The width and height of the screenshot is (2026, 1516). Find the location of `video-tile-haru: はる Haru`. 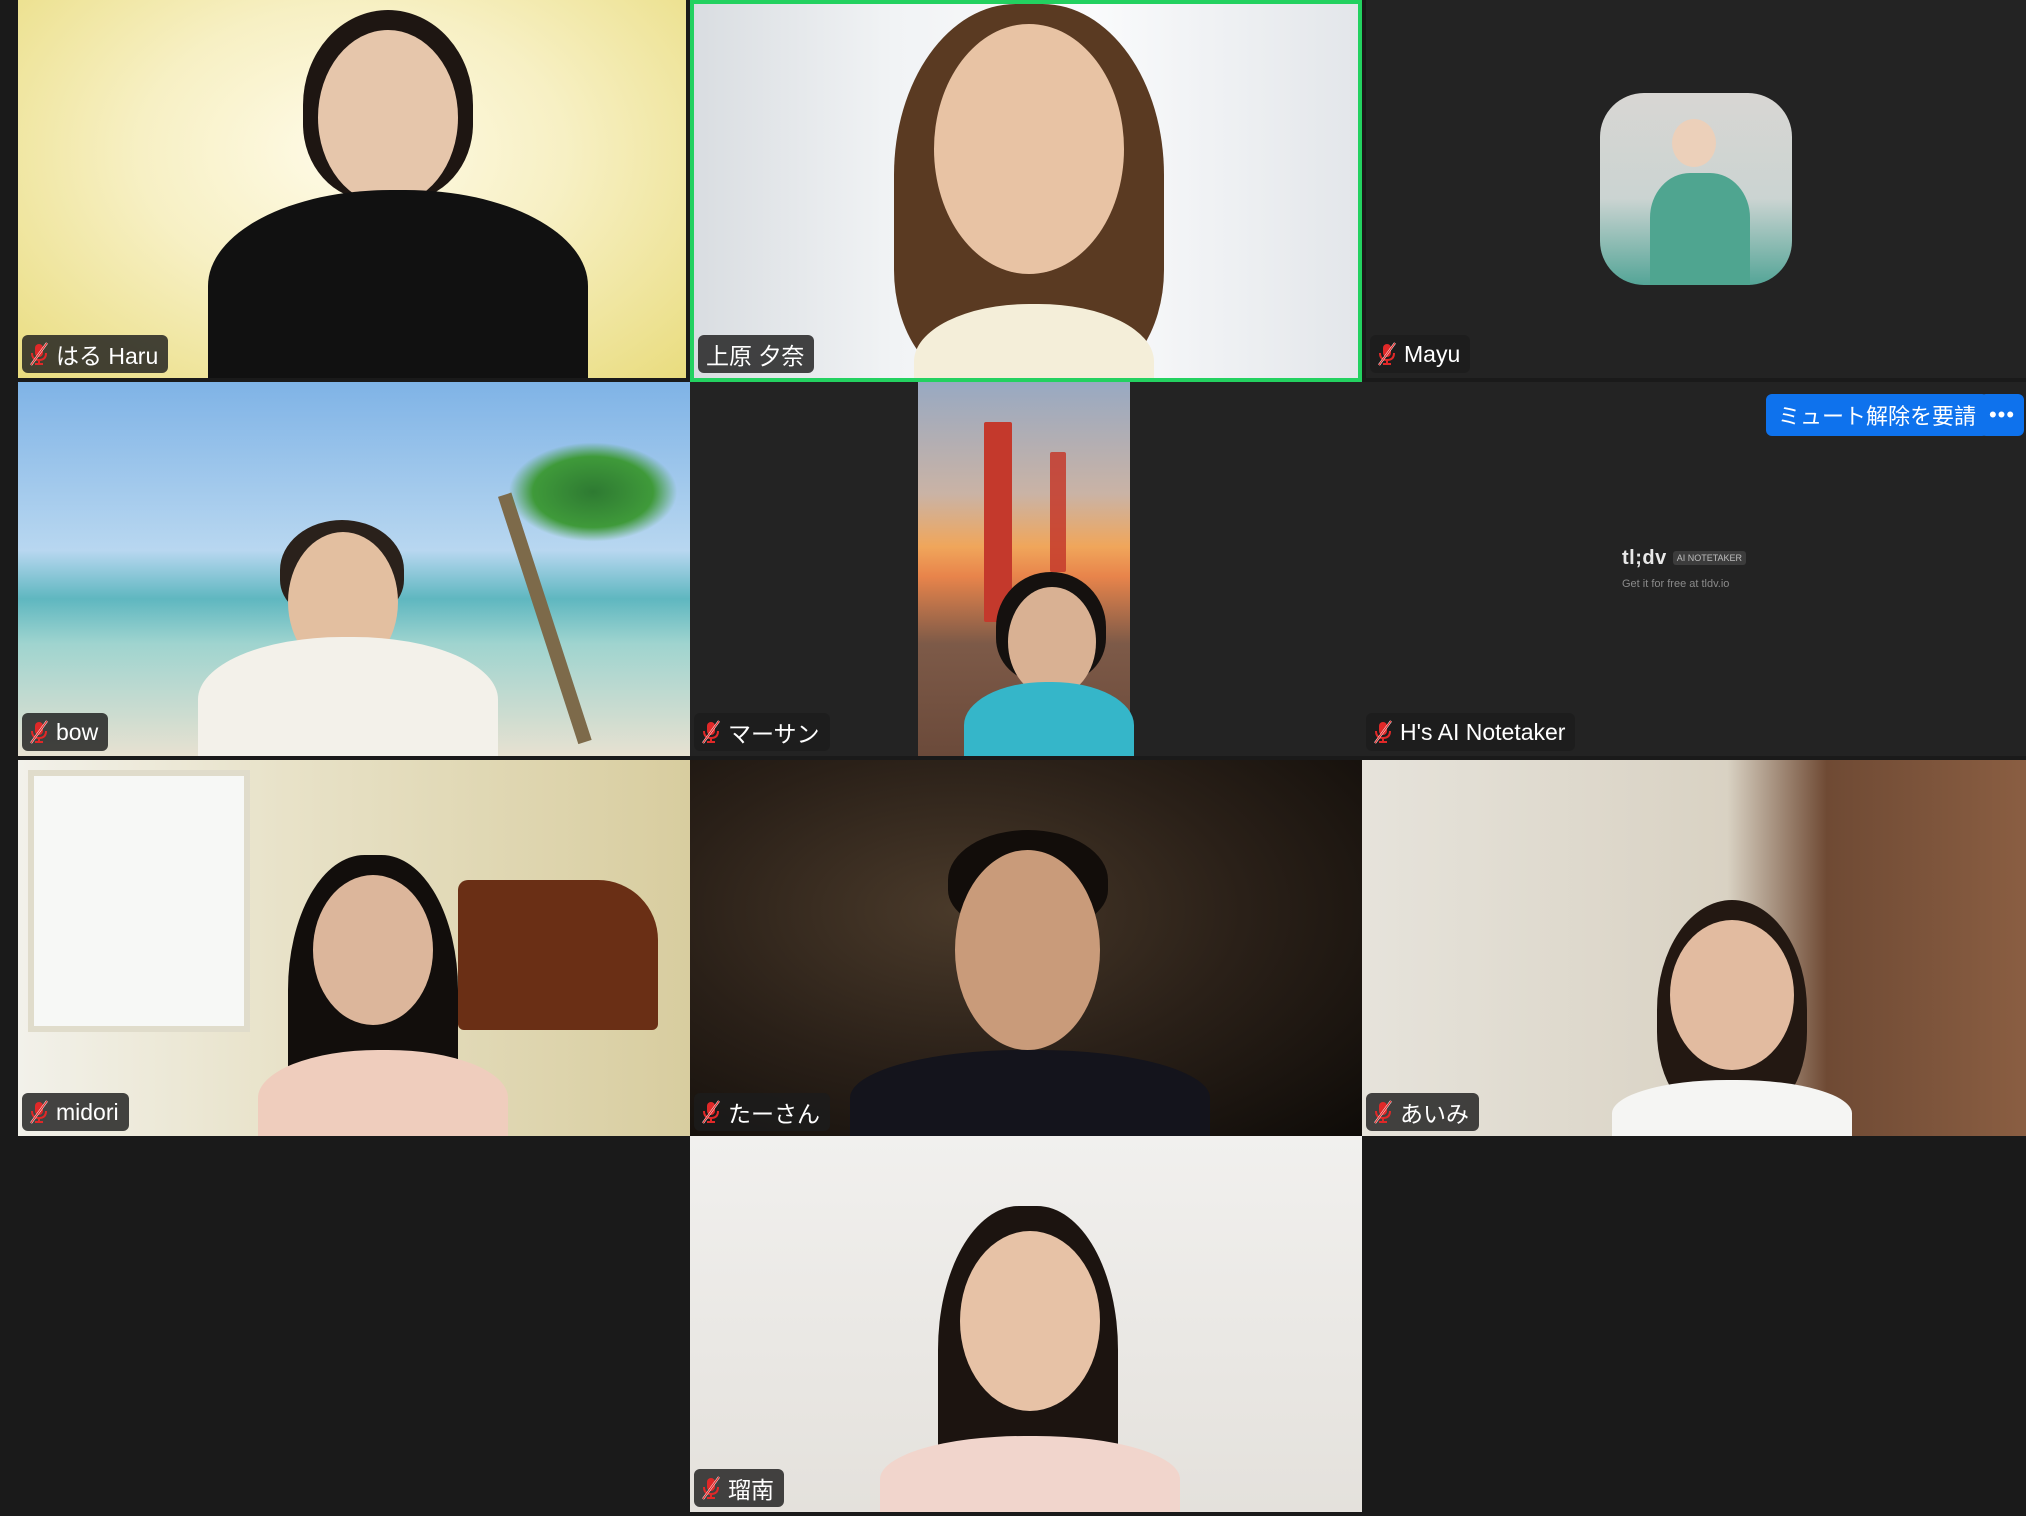

video-tile-haru: はる Haru is located at coordinates (352, 189).